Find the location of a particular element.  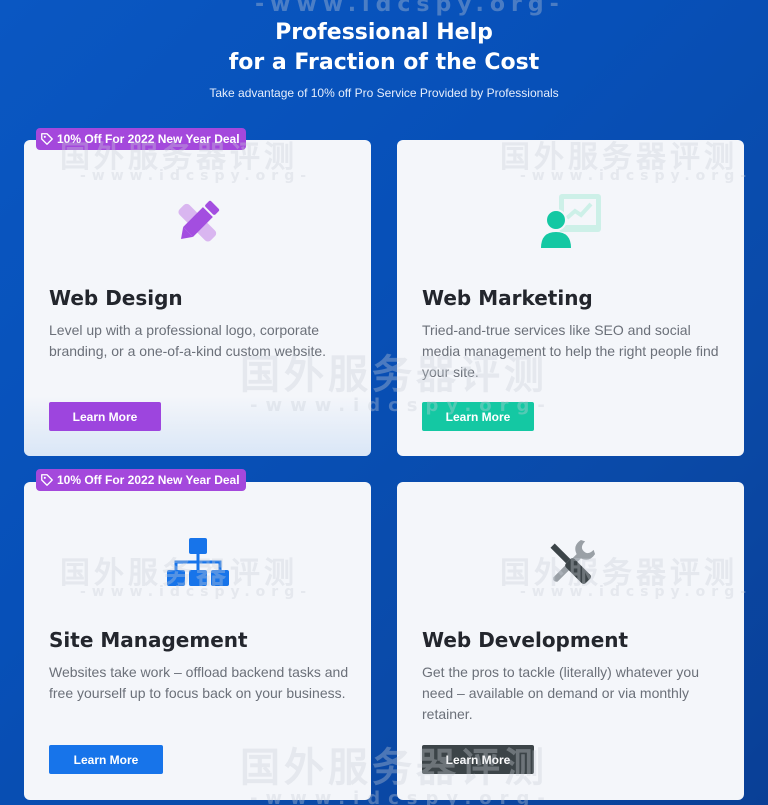

card-title: Web Design is located at coordinates (116, 298).